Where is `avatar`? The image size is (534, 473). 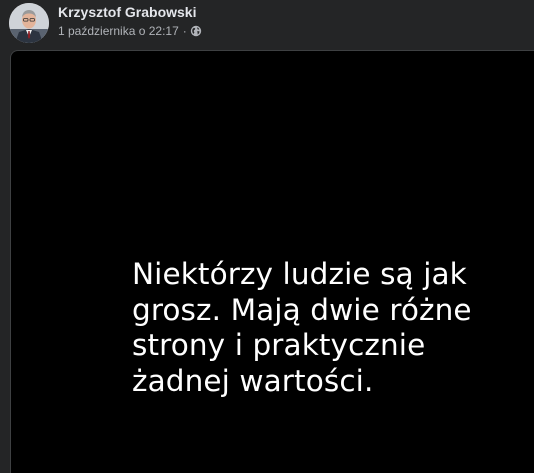 avatar is located at coordinates (29, 23).